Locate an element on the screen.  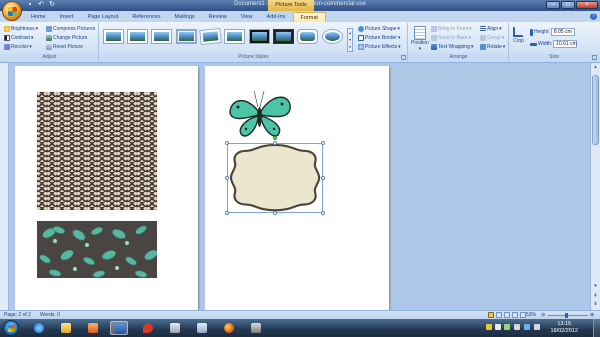
web-layout-icon is located at coordinates (507, 315).